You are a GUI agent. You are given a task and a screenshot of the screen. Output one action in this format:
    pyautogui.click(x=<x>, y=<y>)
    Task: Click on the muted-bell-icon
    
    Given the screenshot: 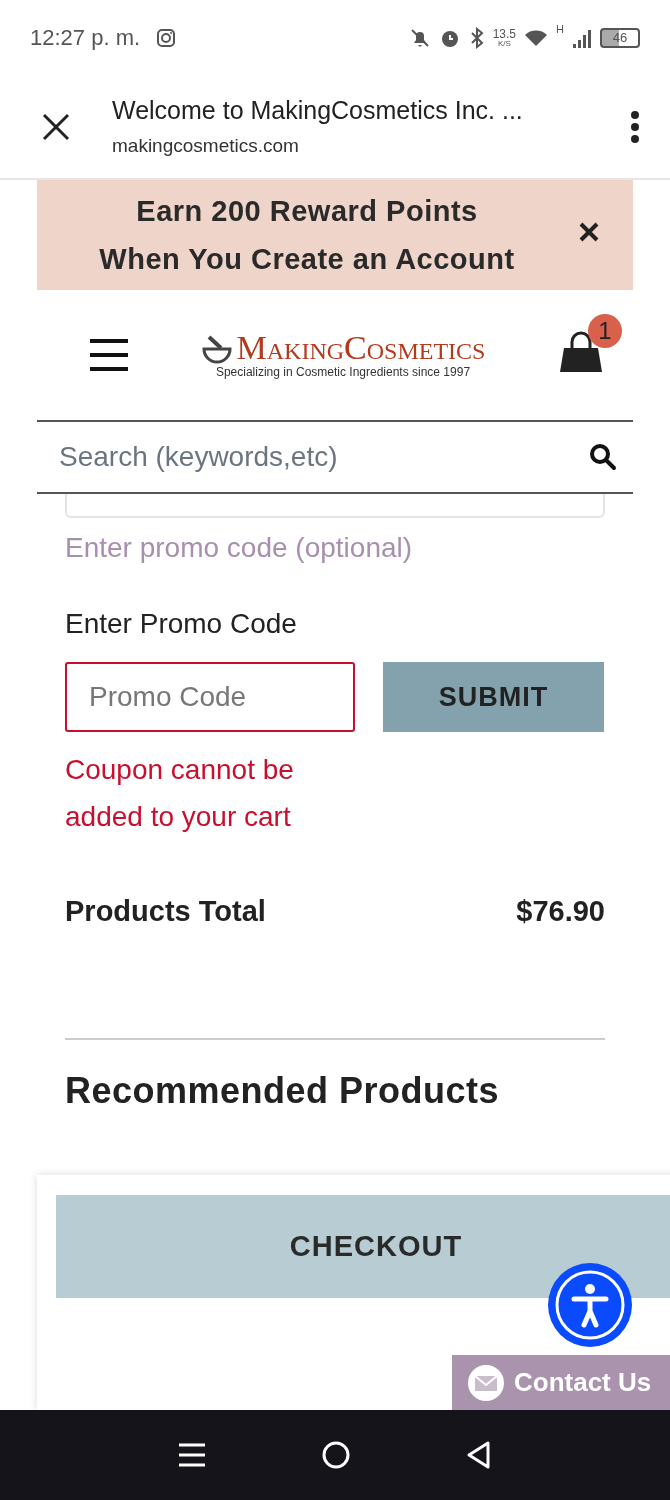 What is the action you would take?
    pyautogui.click(x=419, y=37)
    